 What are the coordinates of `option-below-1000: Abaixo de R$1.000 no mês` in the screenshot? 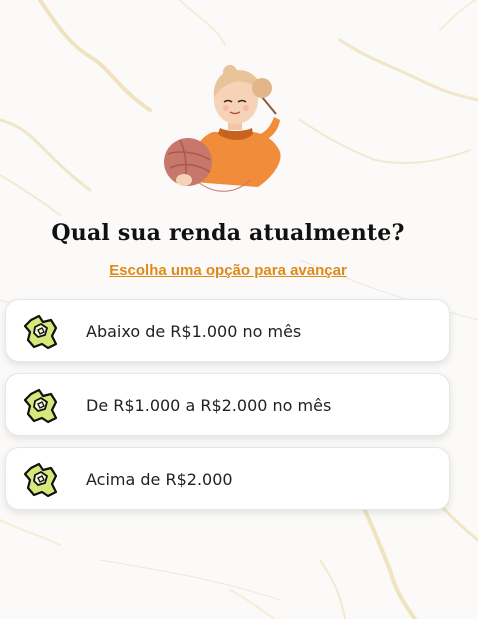 It's located at (227, 330).